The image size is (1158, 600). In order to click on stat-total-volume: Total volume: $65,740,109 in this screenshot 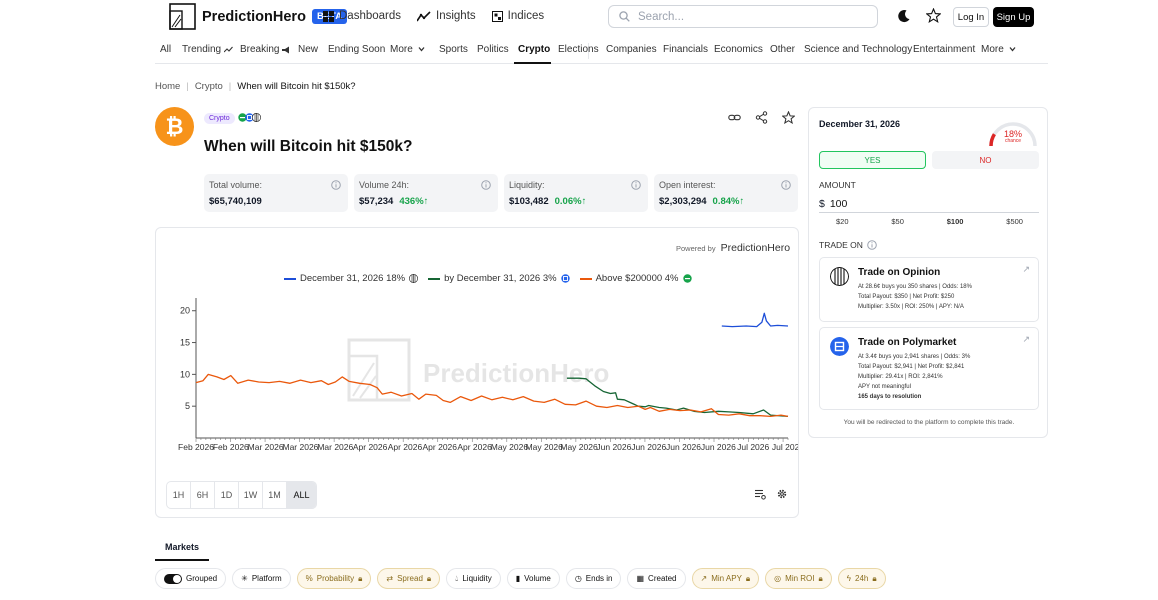, I will do `click(276, 193)`.